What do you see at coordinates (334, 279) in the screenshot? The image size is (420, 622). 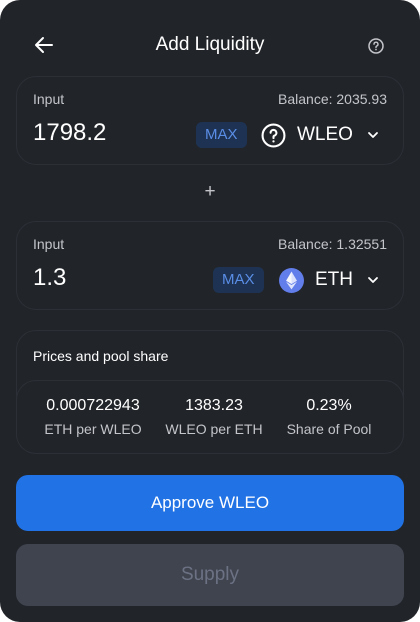 I see `token-name: ETH` at bounding box center [334, 279].